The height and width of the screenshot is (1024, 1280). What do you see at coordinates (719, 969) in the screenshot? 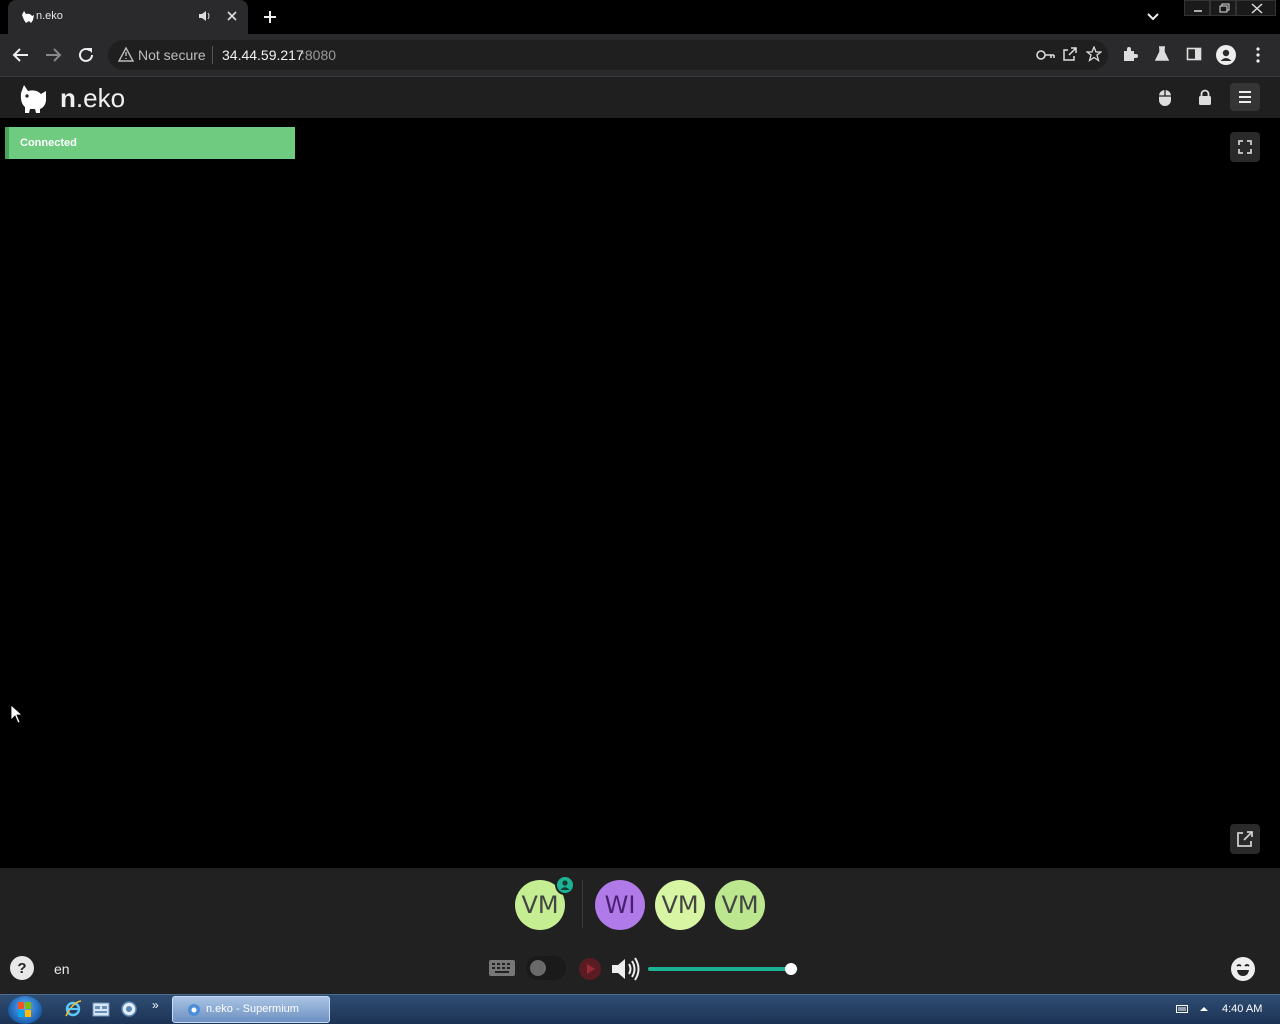
I see `volume-slider-fill` at bounding box center [719, 969].